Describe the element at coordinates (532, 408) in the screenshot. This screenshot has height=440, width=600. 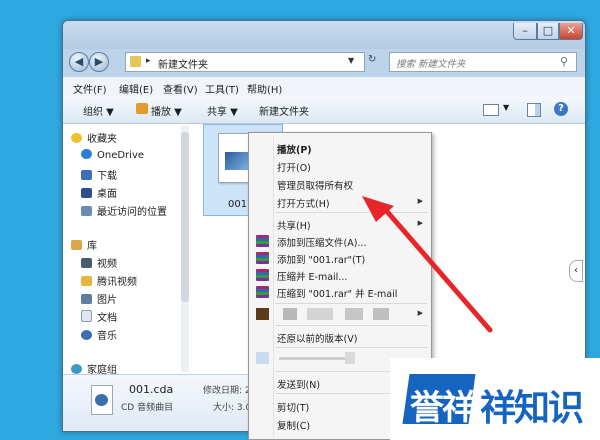
I see `watermark-text: 祥知识` at that location.